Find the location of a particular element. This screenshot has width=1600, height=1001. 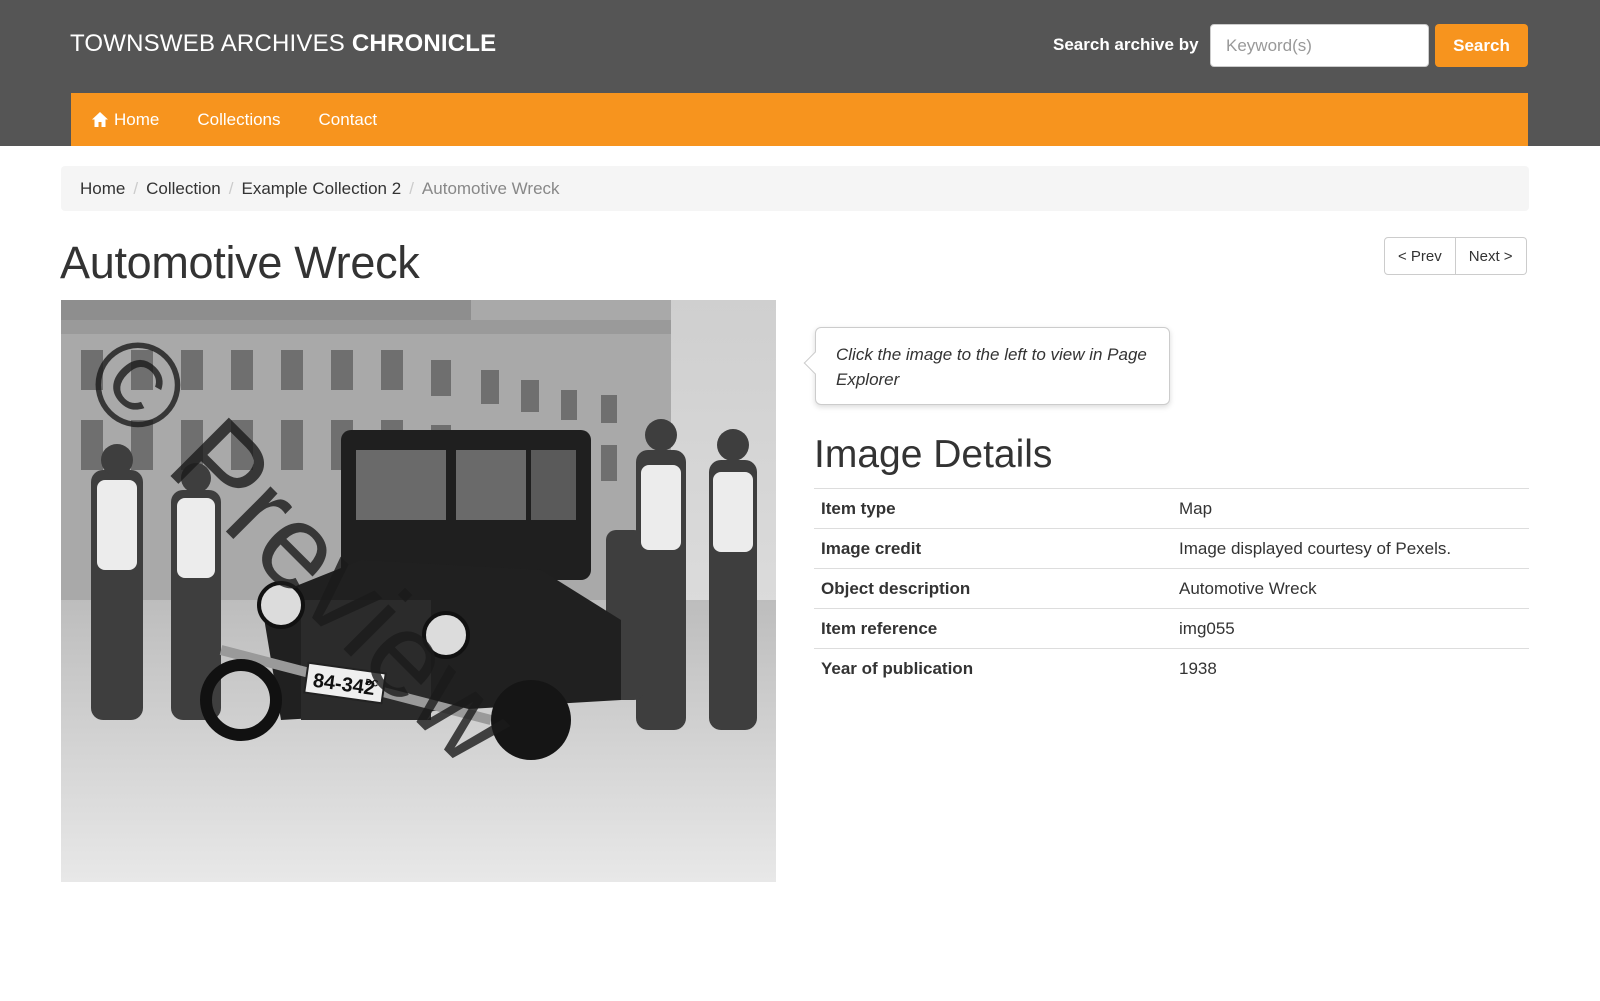

detail-value: Map is located at coordinates (1196, 508).